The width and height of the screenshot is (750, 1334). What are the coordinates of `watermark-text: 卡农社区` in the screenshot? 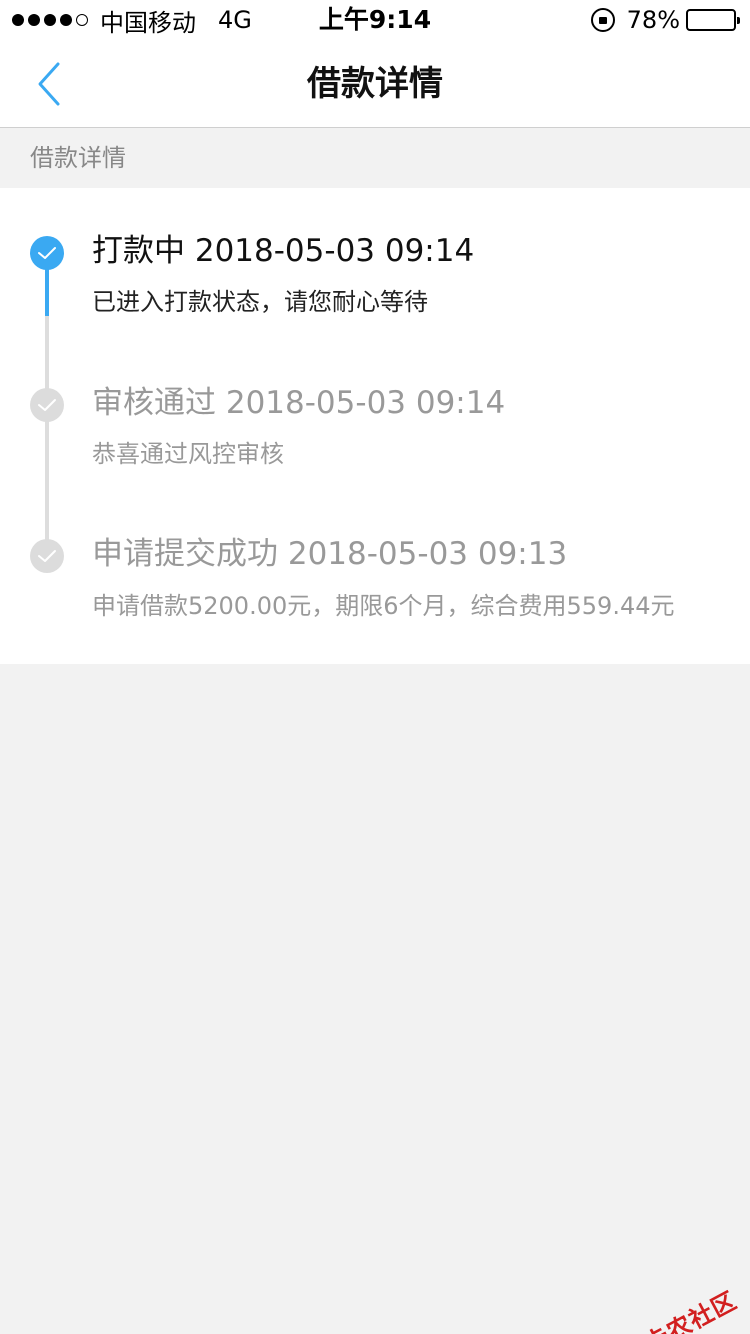 It's located at (691, 1310).